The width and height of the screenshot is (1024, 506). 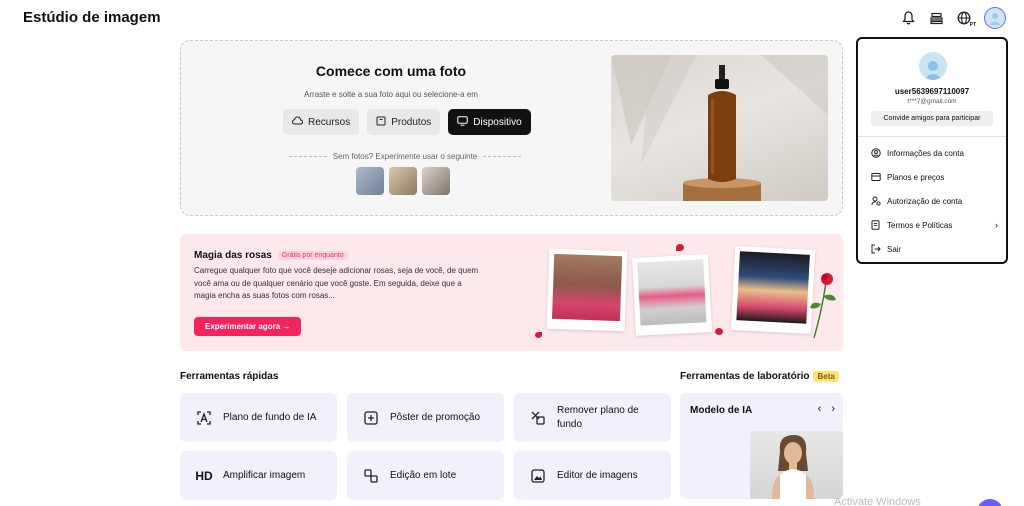 I want to click on tool-upscale-image: HD Amplificar imagem, so click(x=258, y=475).